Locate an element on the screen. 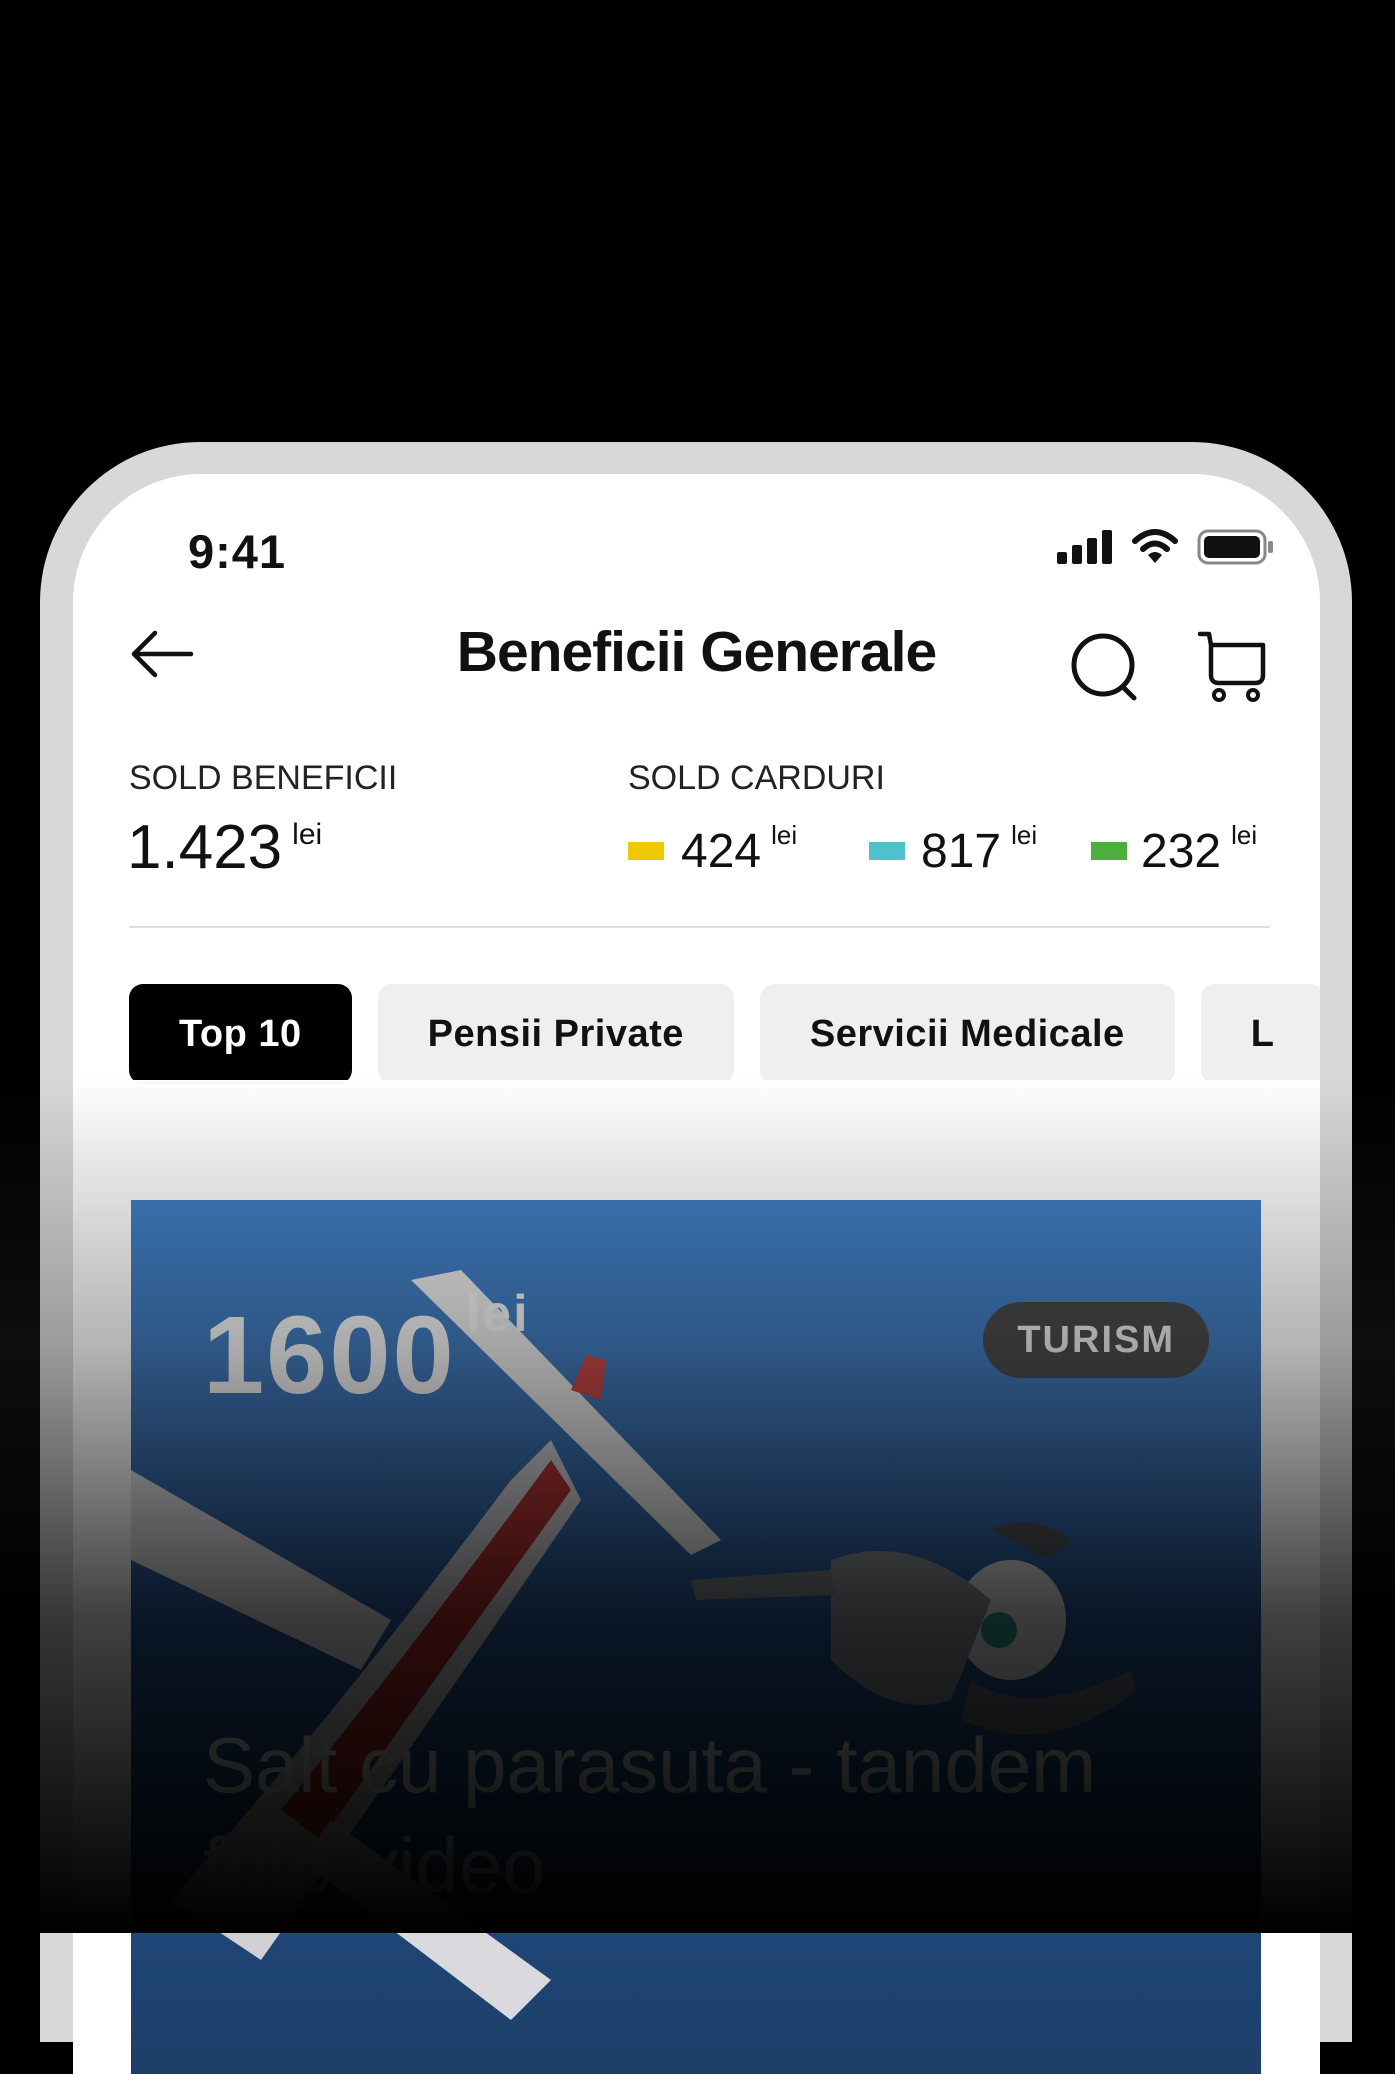 This screenshot has width=1395, height=2074. benefits-amount-value: 1.423 is located at coordinates (205, 847).